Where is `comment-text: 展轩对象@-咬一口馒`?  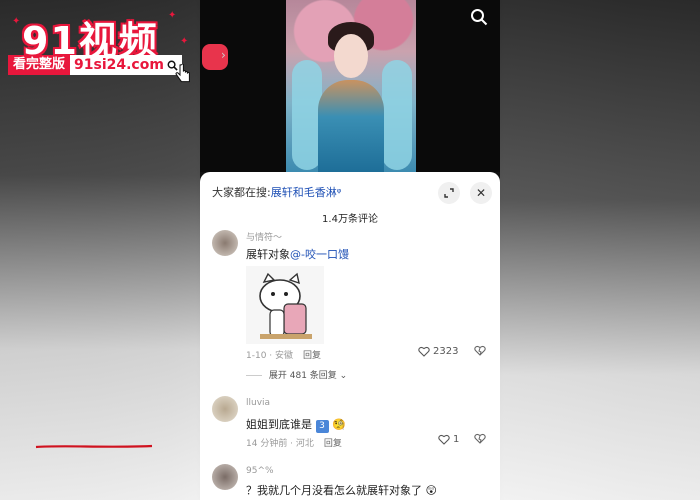
comment-text: 展轩对象@-咬一口馒 is located at coordinates (297, 254).